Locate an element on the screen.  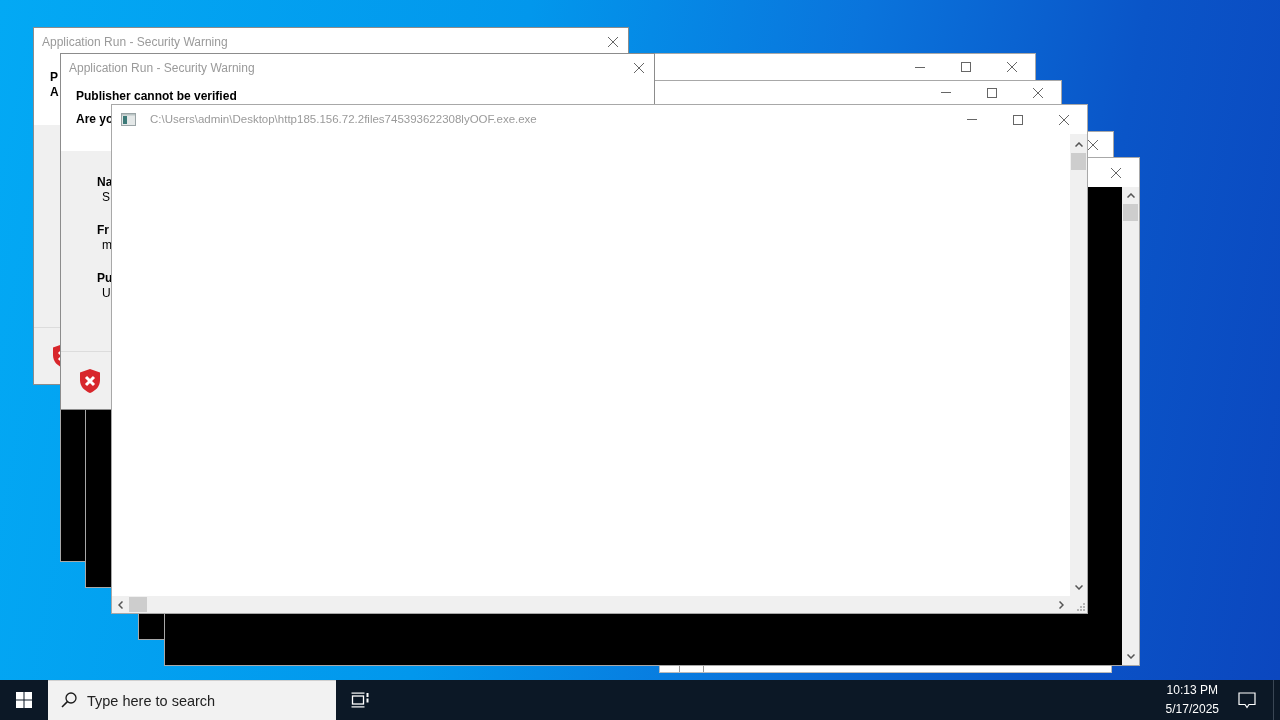
windows-logo-icon is located at coordinates (24, 700).